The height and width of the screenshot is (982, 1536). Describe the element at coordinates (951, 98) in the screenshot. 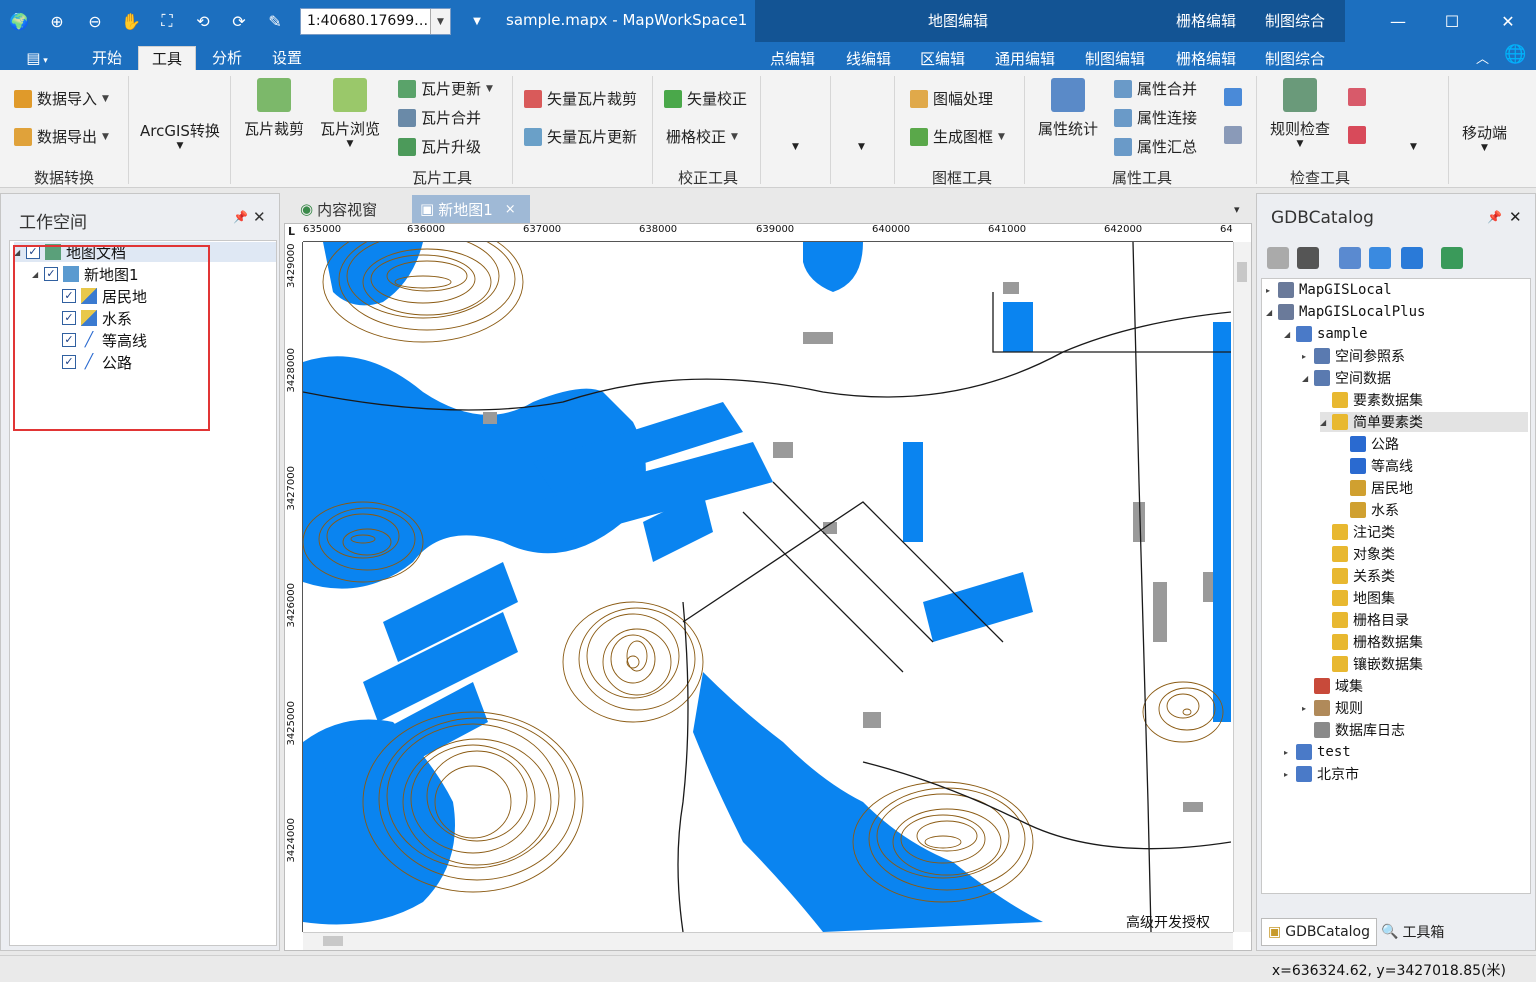

I see `sheet-process-button: 图幅处理` at that location.